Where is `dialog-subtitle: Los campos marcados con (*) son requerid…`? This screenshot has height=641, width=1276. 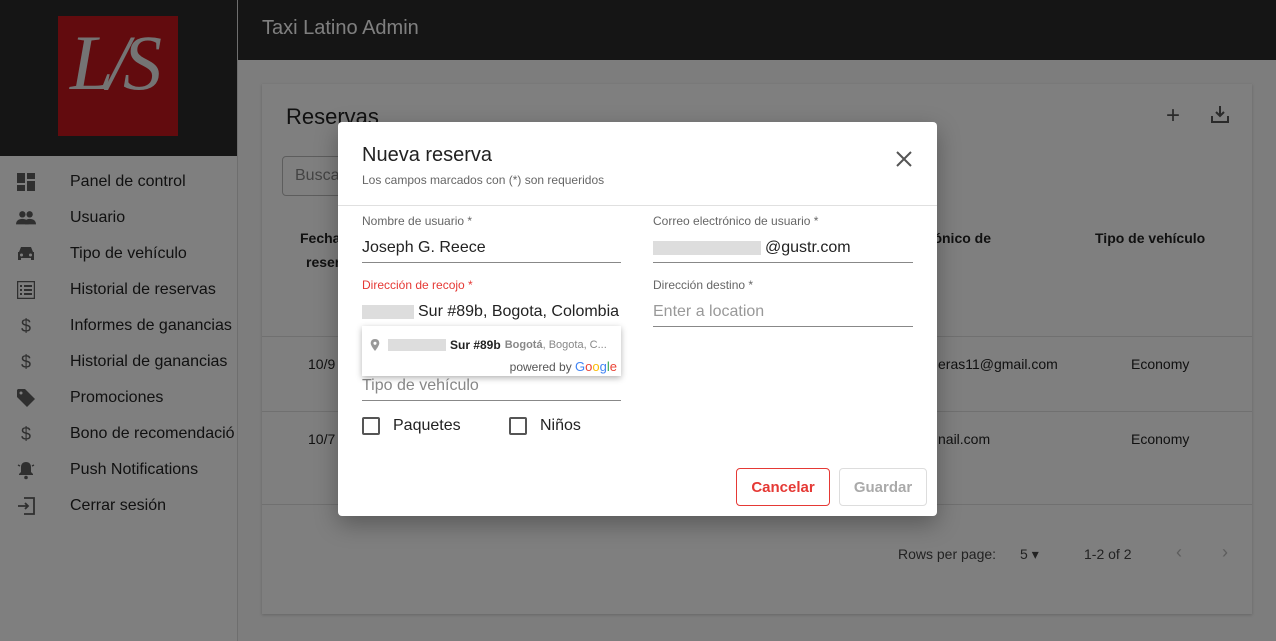
dialog-subtitle: Los campos marcados con (*) son requerid… is located at coordinates (483, 180).